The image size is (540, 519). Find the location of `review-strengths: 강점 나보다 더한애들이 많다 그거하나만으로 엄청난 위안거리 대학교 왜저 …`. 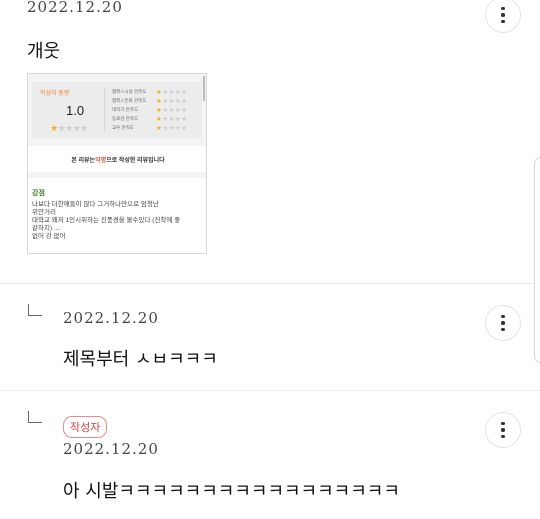

review-strengths: 강점 나보다 더한애들이 많다 그거하나만으로 엄청난 위안거리 대학교 왜저 … is located at coordinates (117, 215).